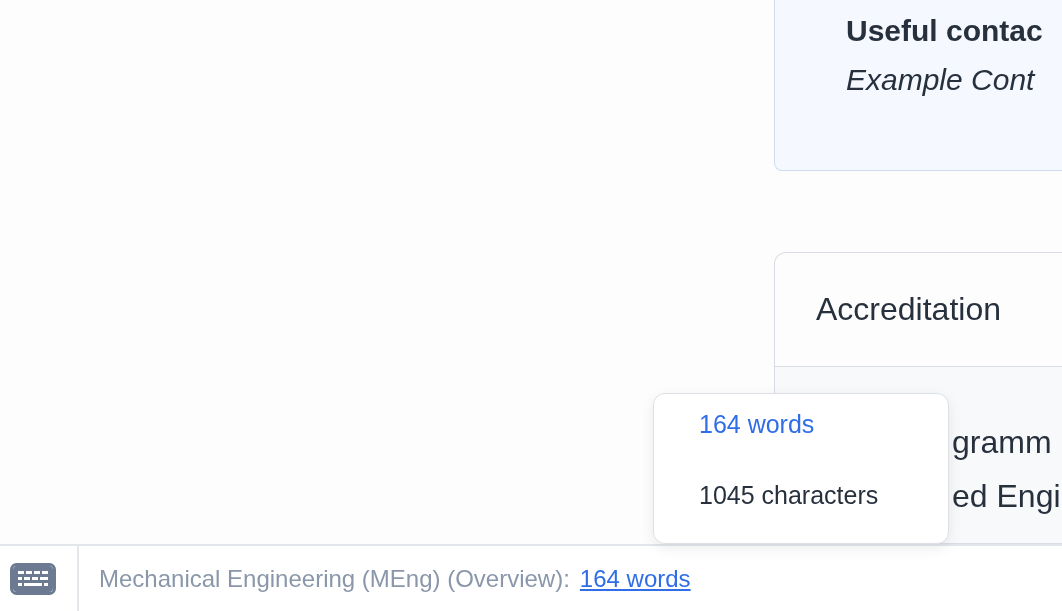  I want to click on accreditation-text: gramm, so click(1002, 442).